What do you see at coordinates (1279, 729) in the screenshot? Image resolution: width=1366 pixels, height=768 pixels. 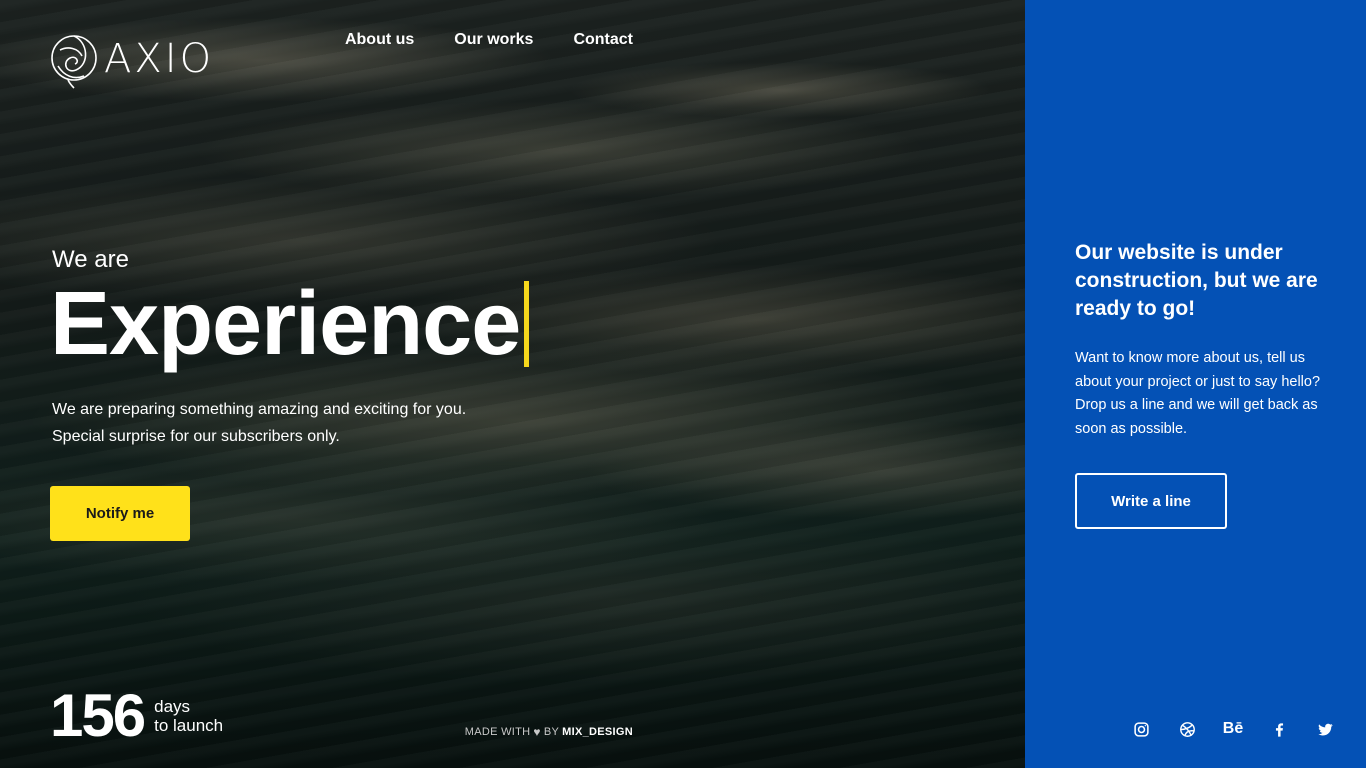 I see `facebook-icon` at bounding box center [1279, 729].